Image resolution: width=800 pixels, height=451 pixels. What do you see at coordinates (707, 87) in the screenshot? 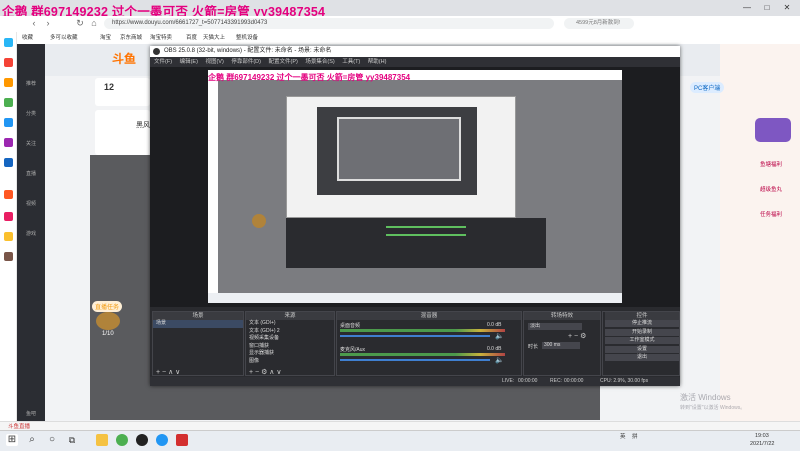
I see `pc-client-badge: PC客户端` at bounding box center [707, 87].